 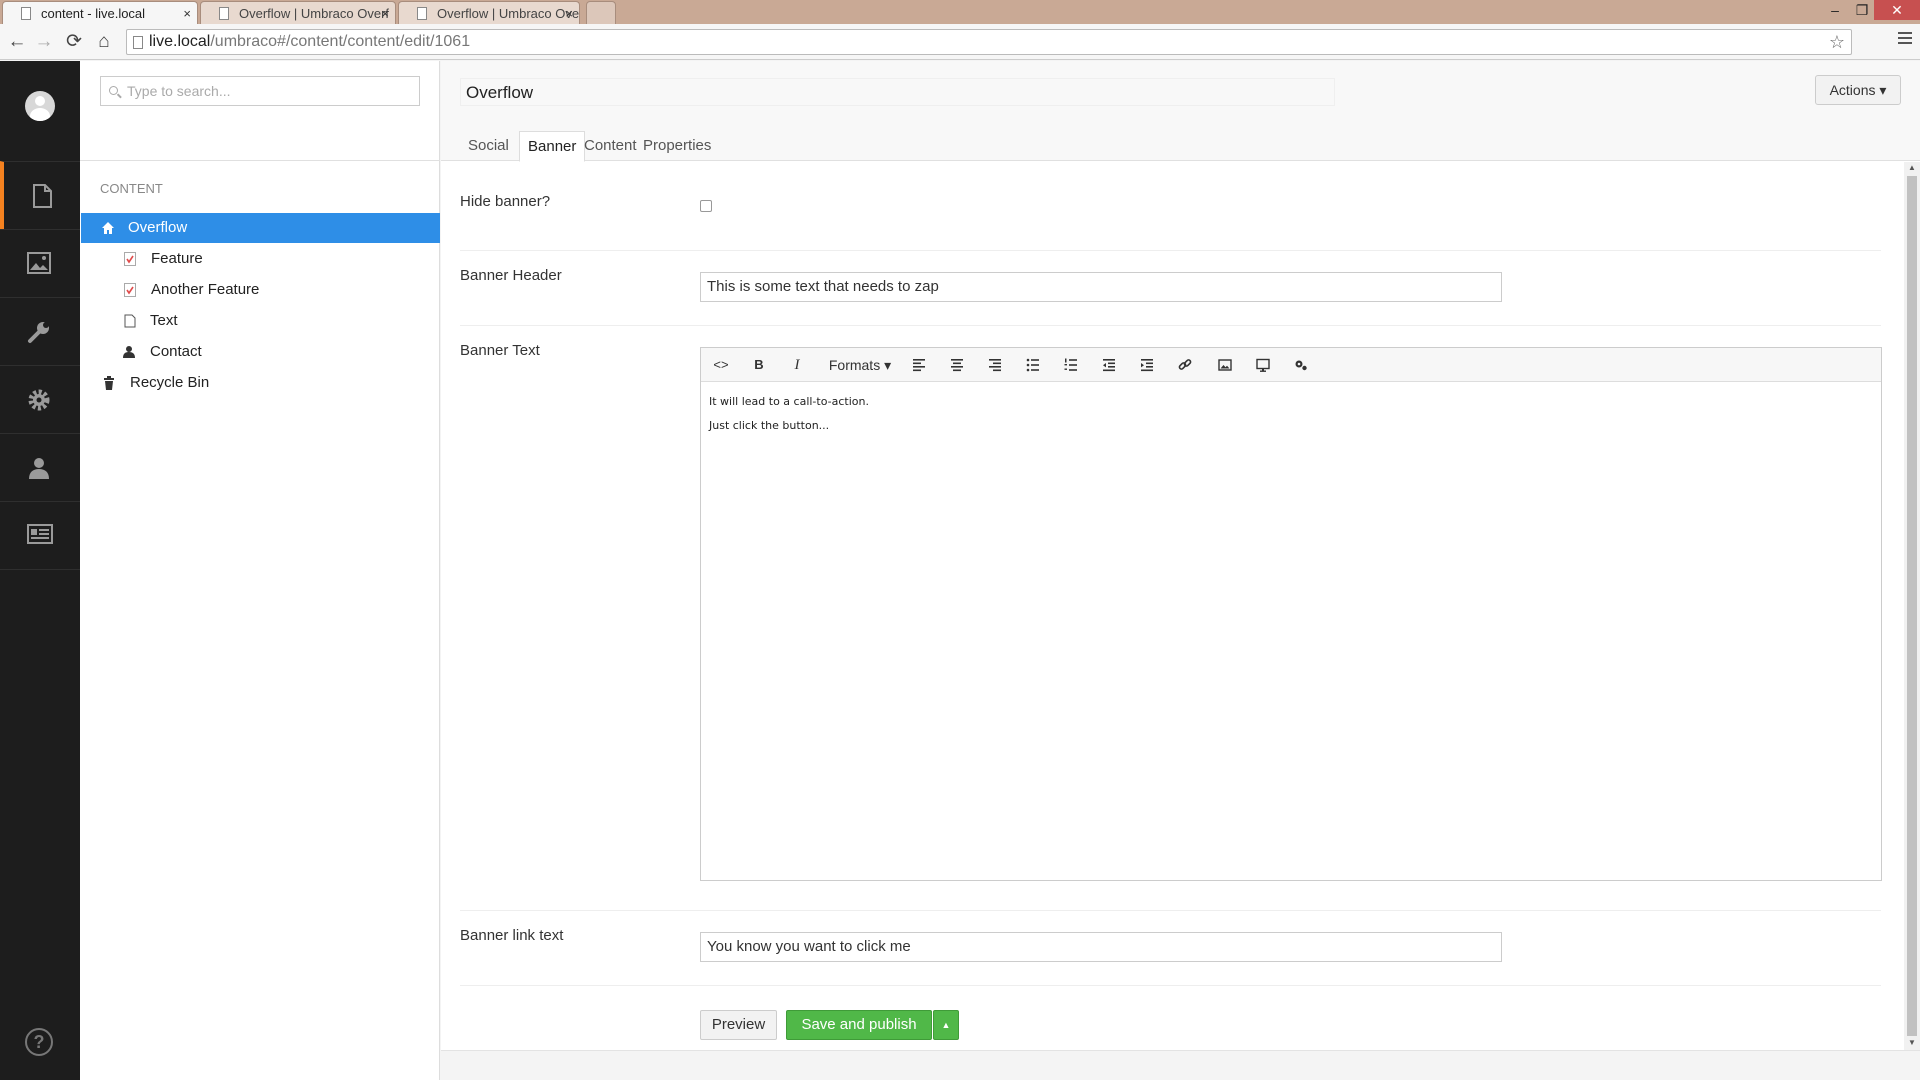 I want to click on tree-node-recycle-bin: Recycle Bin, so click(x=260, y=383).